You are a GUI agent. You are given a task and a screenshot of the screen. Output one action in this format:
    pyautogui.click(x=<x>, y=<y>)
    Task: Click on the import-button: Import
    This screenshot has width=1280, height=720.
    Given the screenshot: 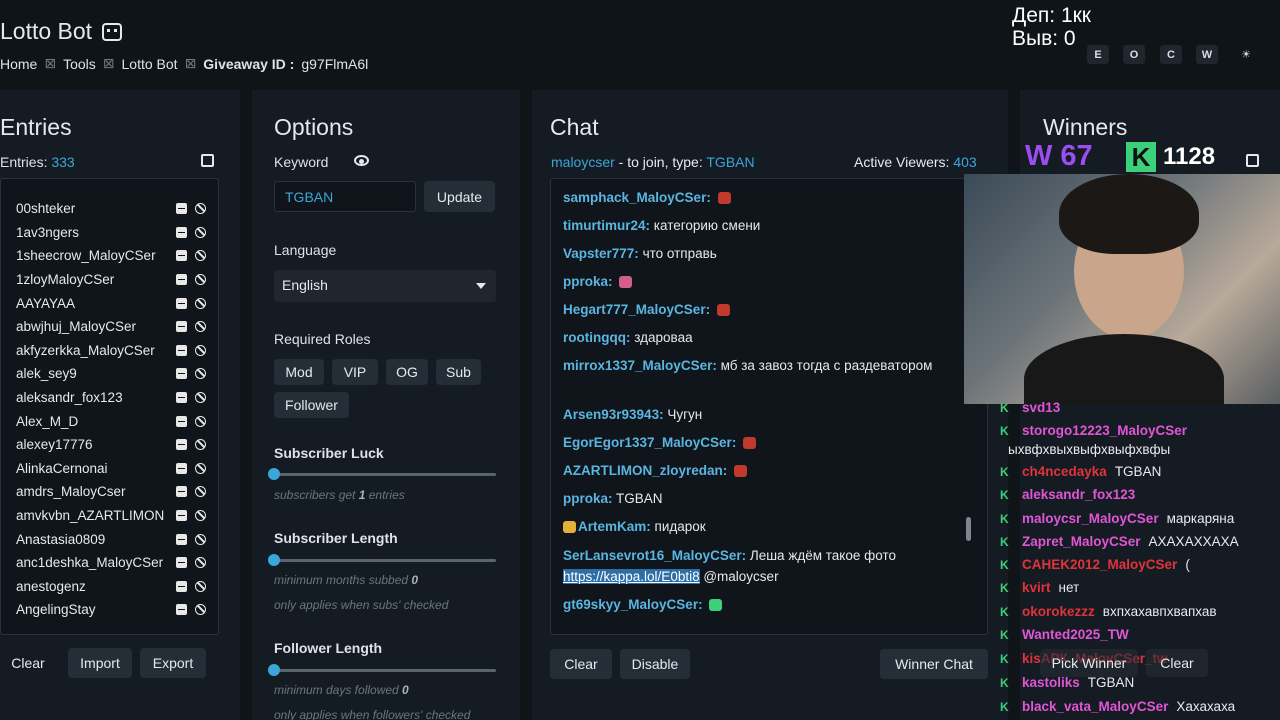 What is the action you would take?
    pyautogui.click(x=100, y=663)
    